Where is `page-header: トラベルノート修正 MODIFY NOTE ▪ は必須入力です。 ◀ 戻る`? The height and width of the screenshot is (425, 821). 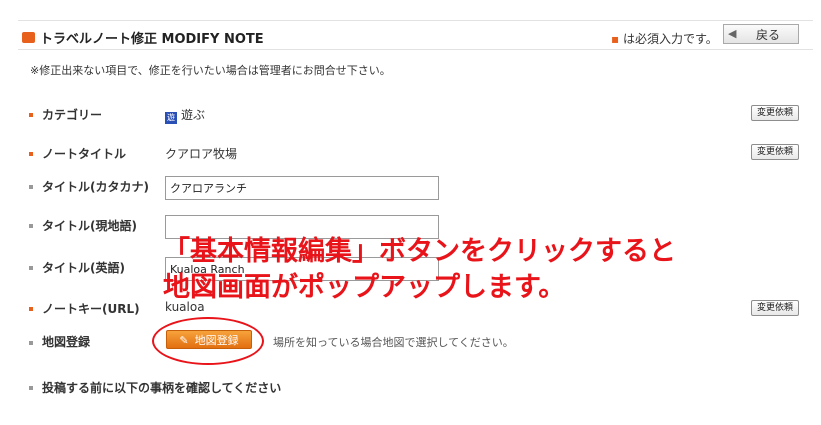
page-header: トラベルノート修正 MODIFY NOTE ▪ は必須入力です。 ◀ 戻る is located at coordinates (415, 35).